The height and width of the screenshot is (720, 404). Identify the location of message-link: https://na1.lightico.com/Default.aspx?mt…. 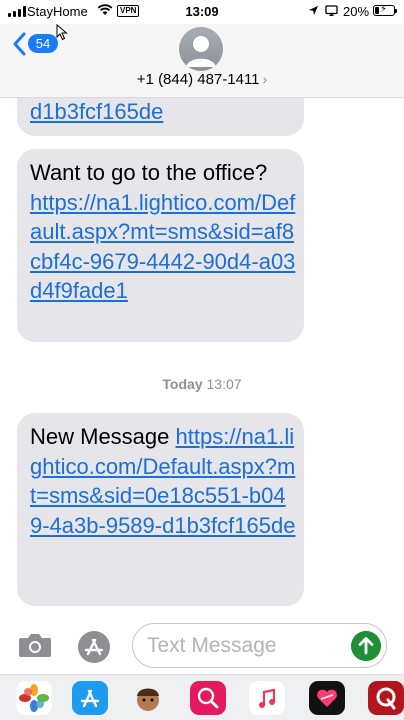
(162, 247).